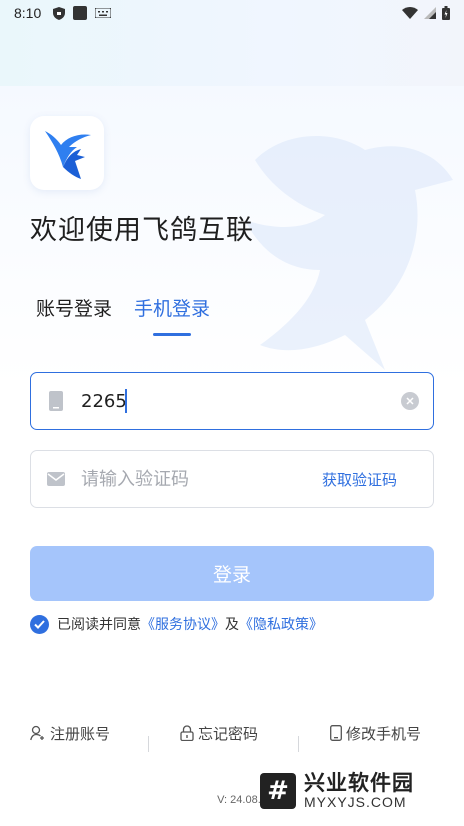 Image resolution: width=464 pixels, height=826 pixels. What do you see at coordinates (430, 13) in the screenshot?
I see `signal-icon` at bounding box center [430, 13].